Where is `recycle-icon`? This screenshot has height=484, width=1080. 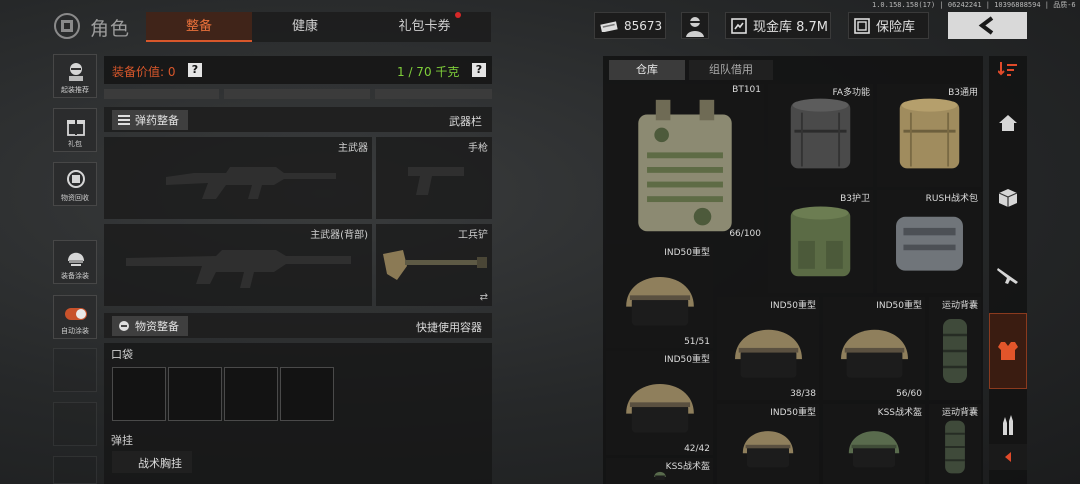 recycle-icon is located at coordinates (76, 179).